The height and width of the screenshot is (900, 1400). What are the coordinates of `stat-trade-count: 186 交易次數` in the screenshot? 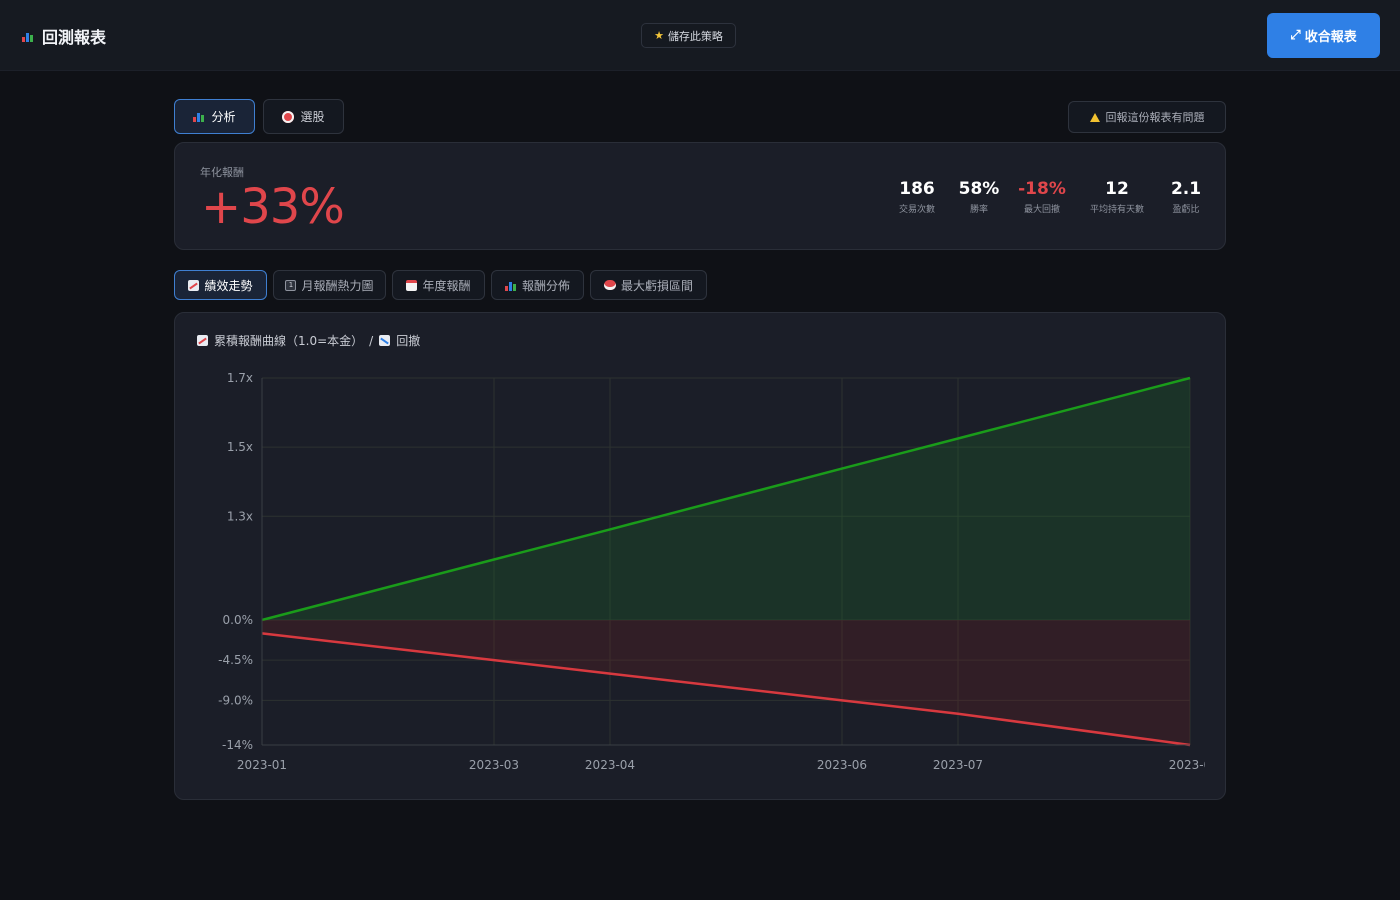 It's located at (917, 197).